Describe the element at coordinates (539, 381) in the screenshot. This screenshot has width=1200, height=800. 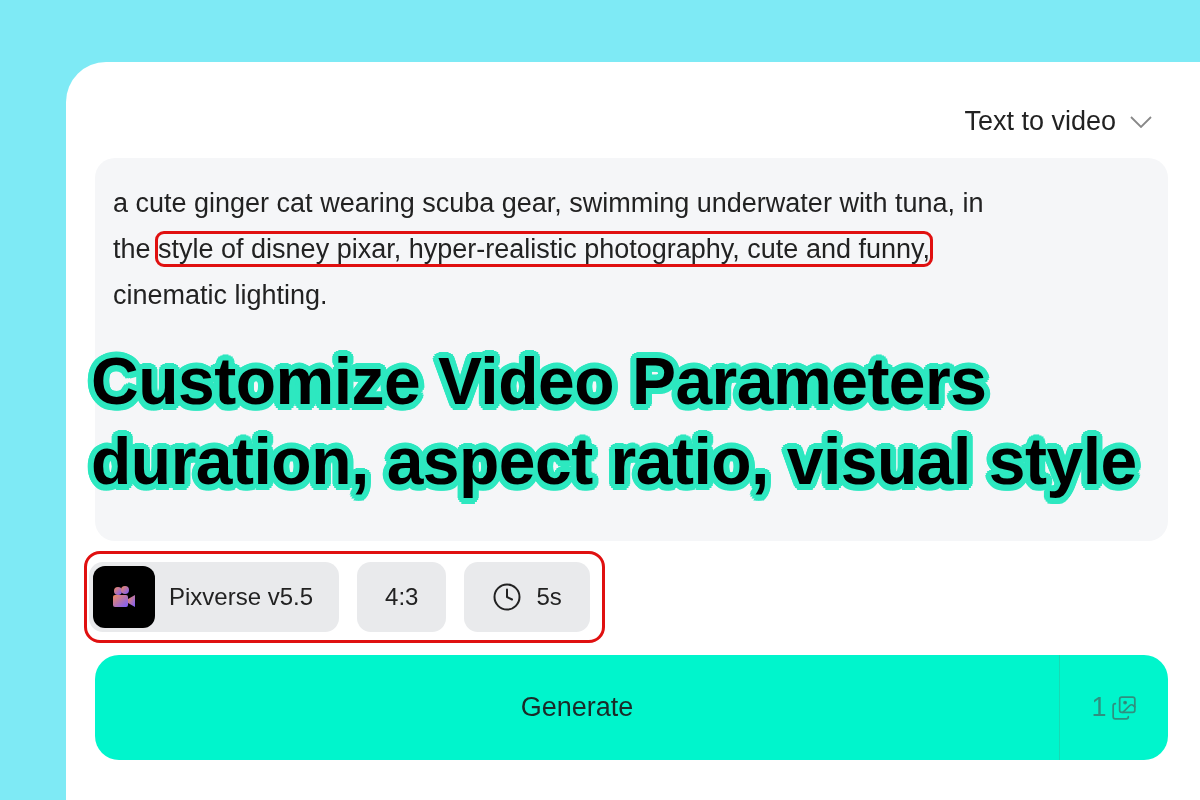
I see `headline-text: Customize Video Parameters` at that location.